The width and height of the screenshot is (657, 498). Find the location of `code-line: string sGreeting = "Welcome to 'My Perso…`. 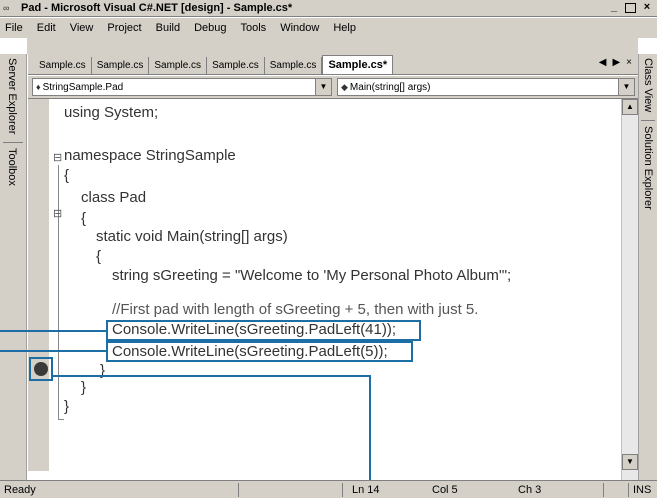

code-line: string sGreeting = "Welcome to 'My Perso… is located at coordinates (312, 275).